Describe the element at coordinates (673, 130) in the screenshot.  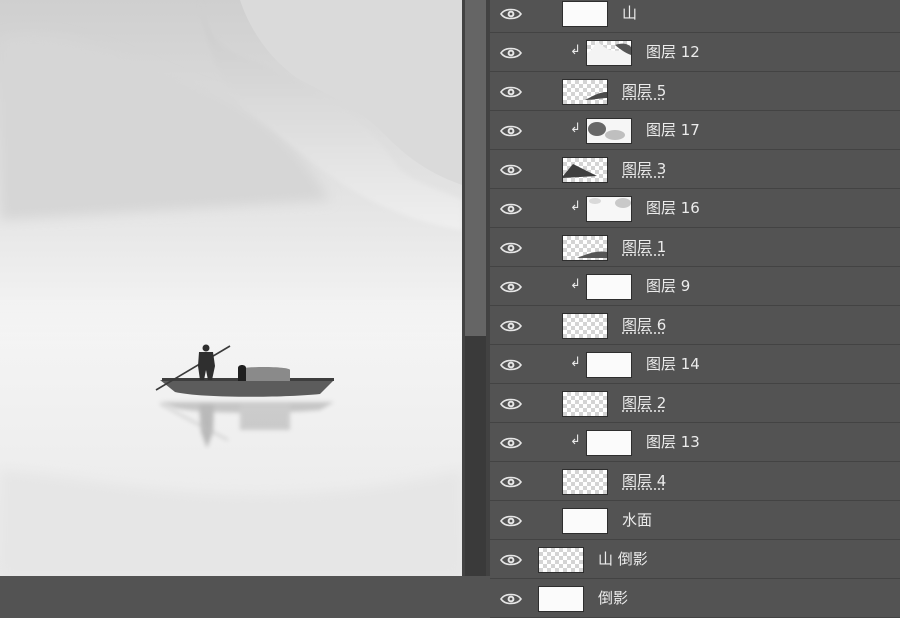
I see `layer-name: 图层 17` at that location.